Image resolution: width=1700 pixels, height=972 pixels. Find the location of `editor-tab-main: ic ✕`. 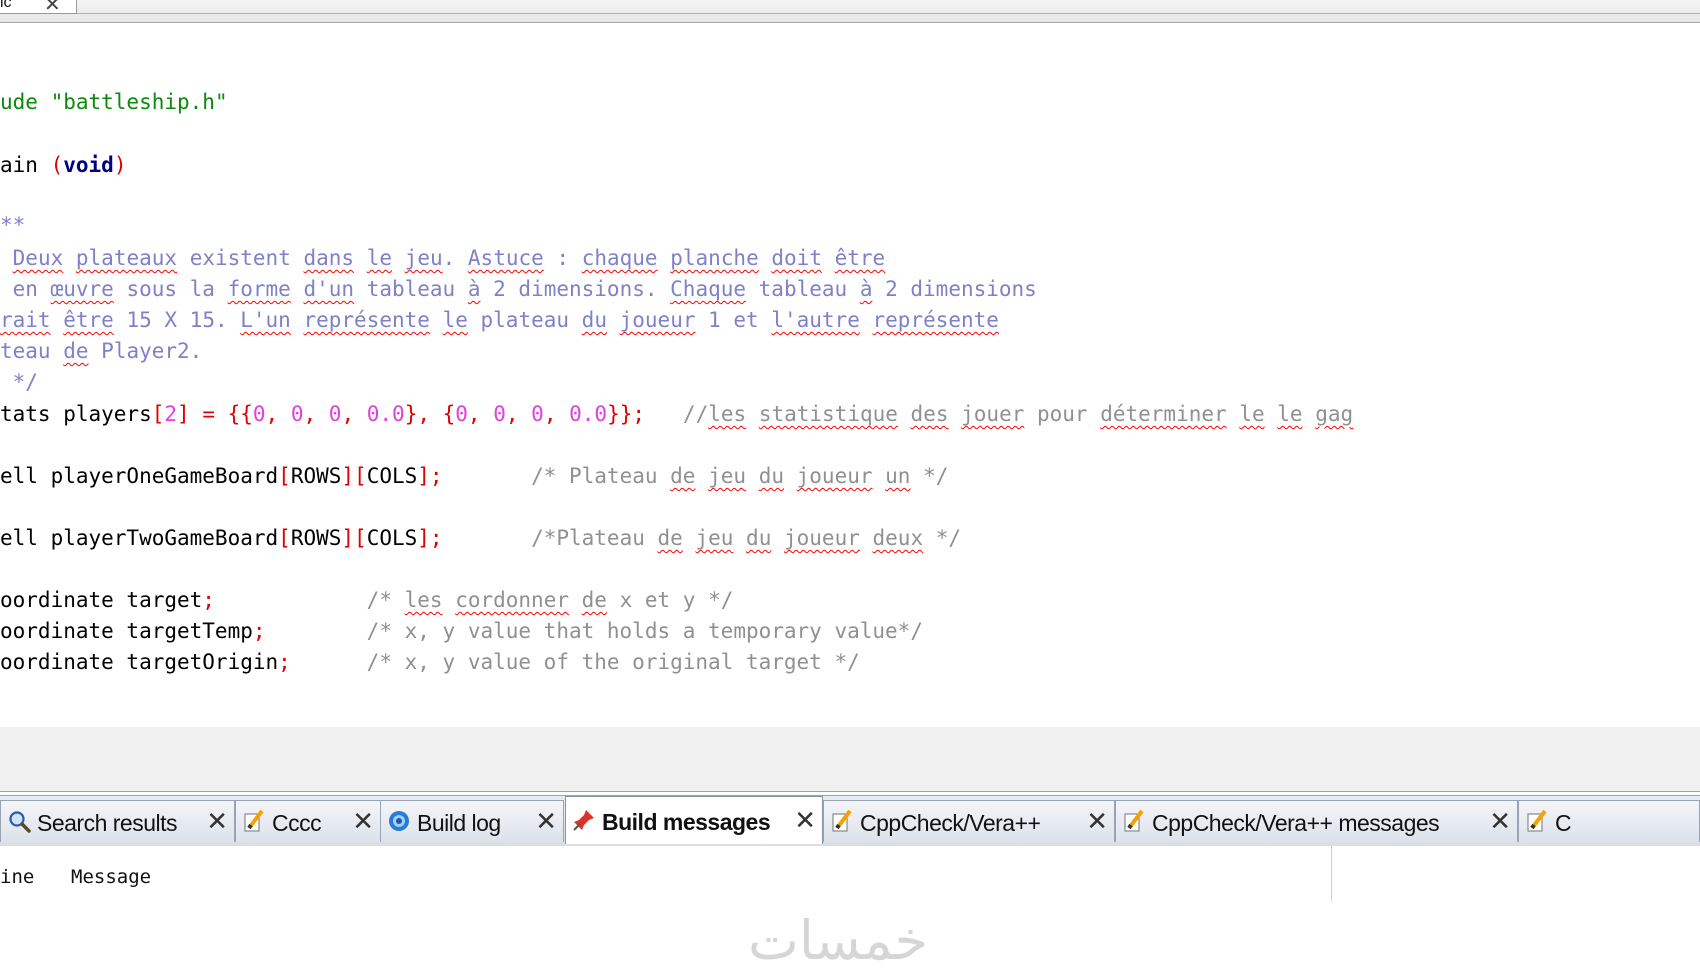

editor-tab-main: ic ✕ is located at coordinates (38, 8).